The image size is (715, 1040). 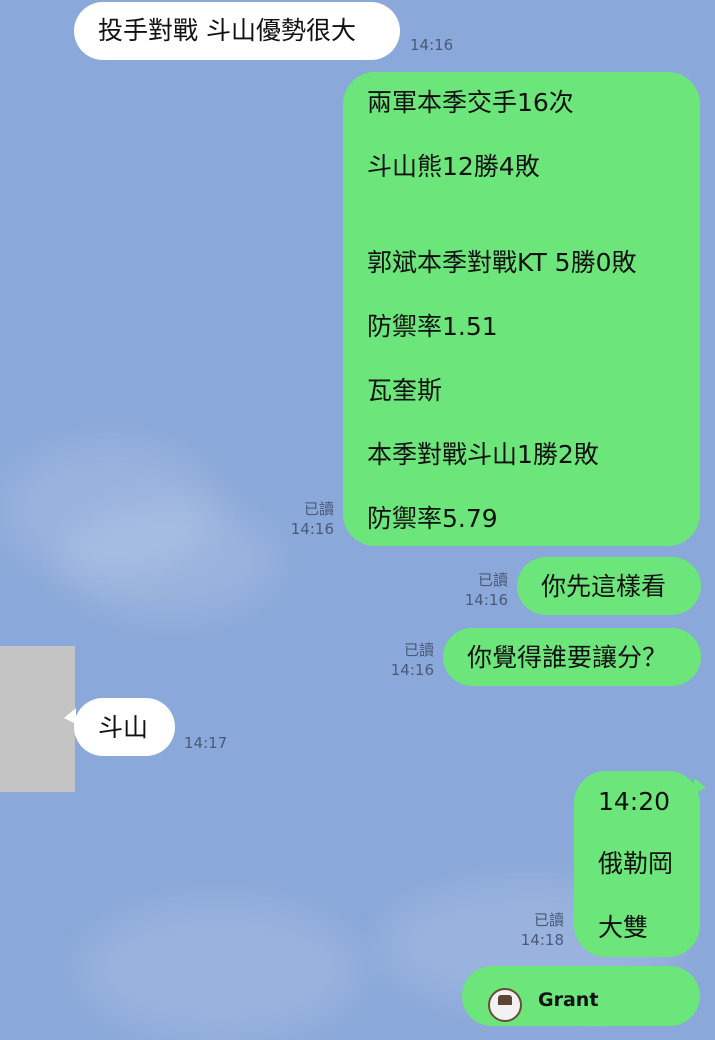 What do you see at coordinates (432, 326) in the screenshot?
I see `message-line: 防禦率1.51` at bounding box center [432, 326].